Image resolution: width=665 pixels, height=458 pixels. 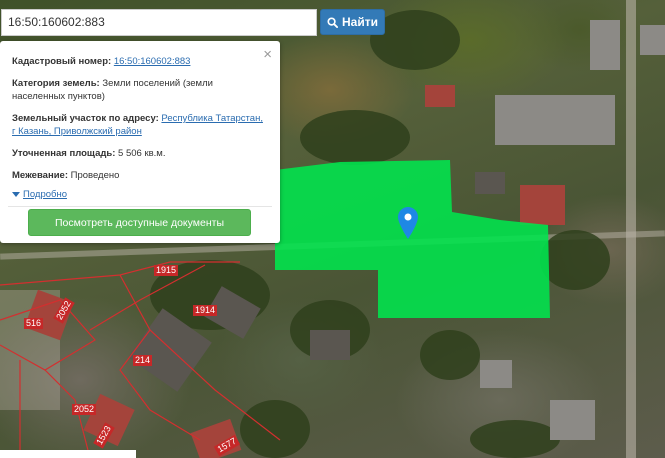 I want to click on cadastral-number-label: Кадастровый номер:, so click(x=62, y=61).